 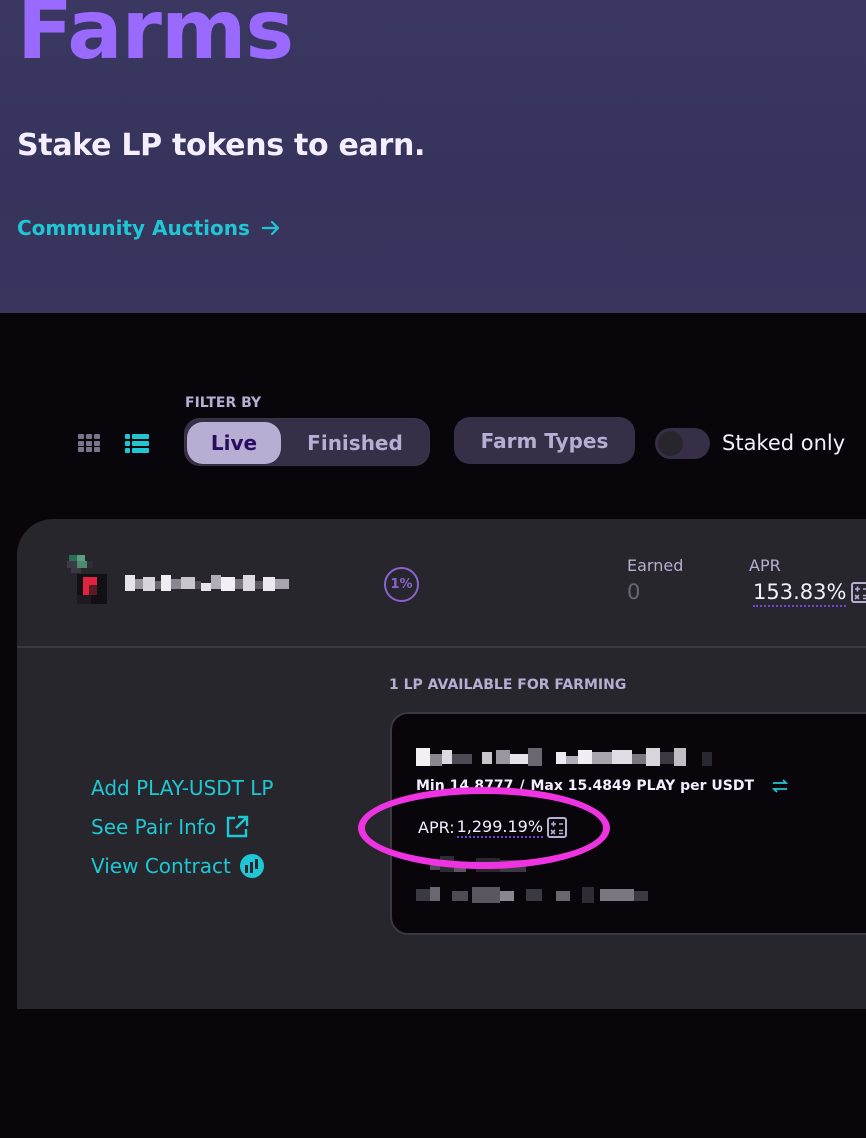 What do you see at coordinates (401, 584) in the screenshot?
I see `multiplier-badge: 1%` at bounding box center [401, 584].